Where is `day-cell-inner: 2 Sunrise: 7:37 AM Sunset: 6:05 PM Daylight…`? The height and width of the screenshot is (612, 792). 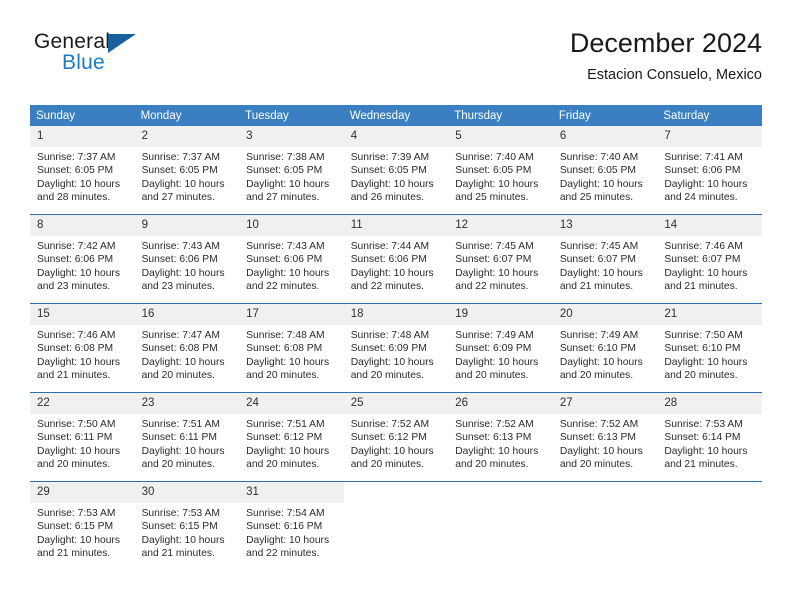
day-cell-inner: 2 Sunrise: 7:37 AM Sunset: 6:05 PM Daylight… is located at coordinates (187, 170).